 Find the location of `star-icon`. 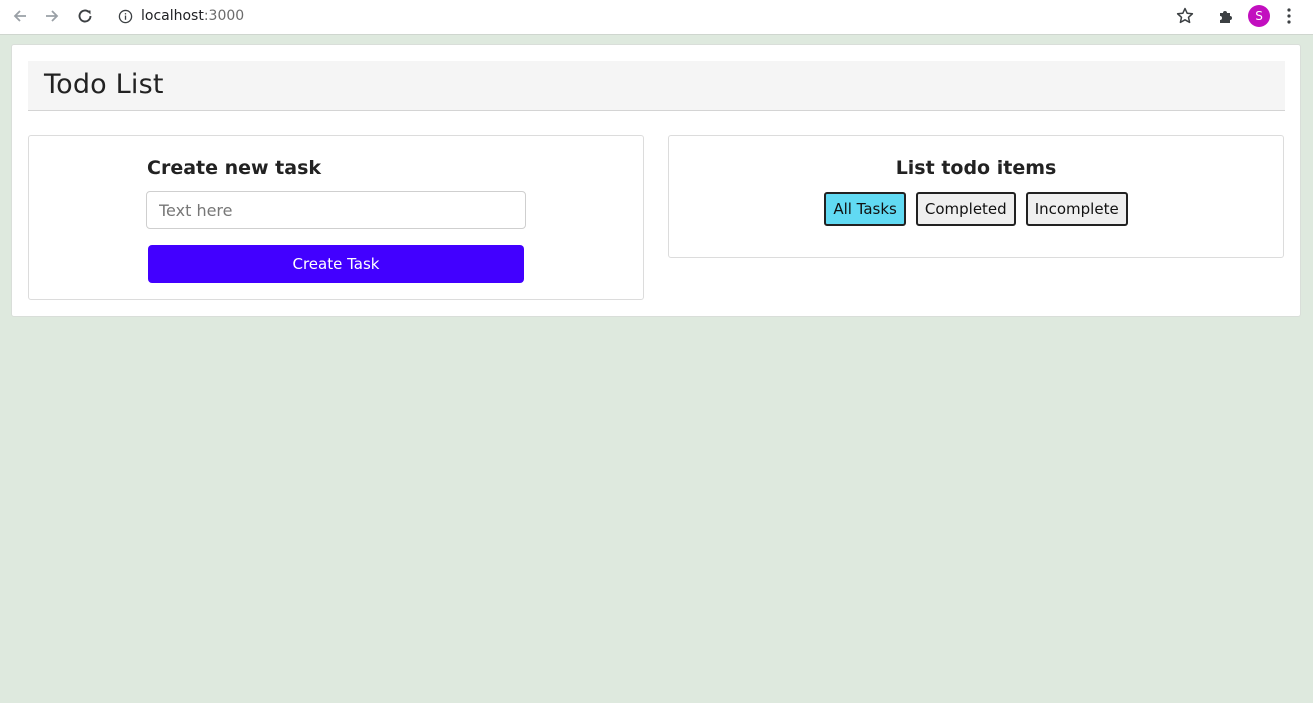

star-icon is located at coordinates (1185, 16).